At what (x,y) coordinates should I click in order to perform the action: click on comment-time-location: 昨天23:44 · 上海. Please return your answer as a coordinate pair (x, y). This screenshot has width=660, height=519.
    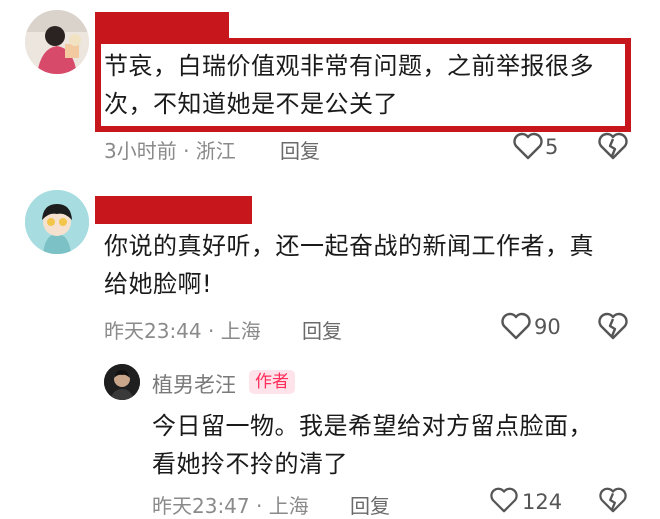
    Looking at the image, I should click on (182, 331).